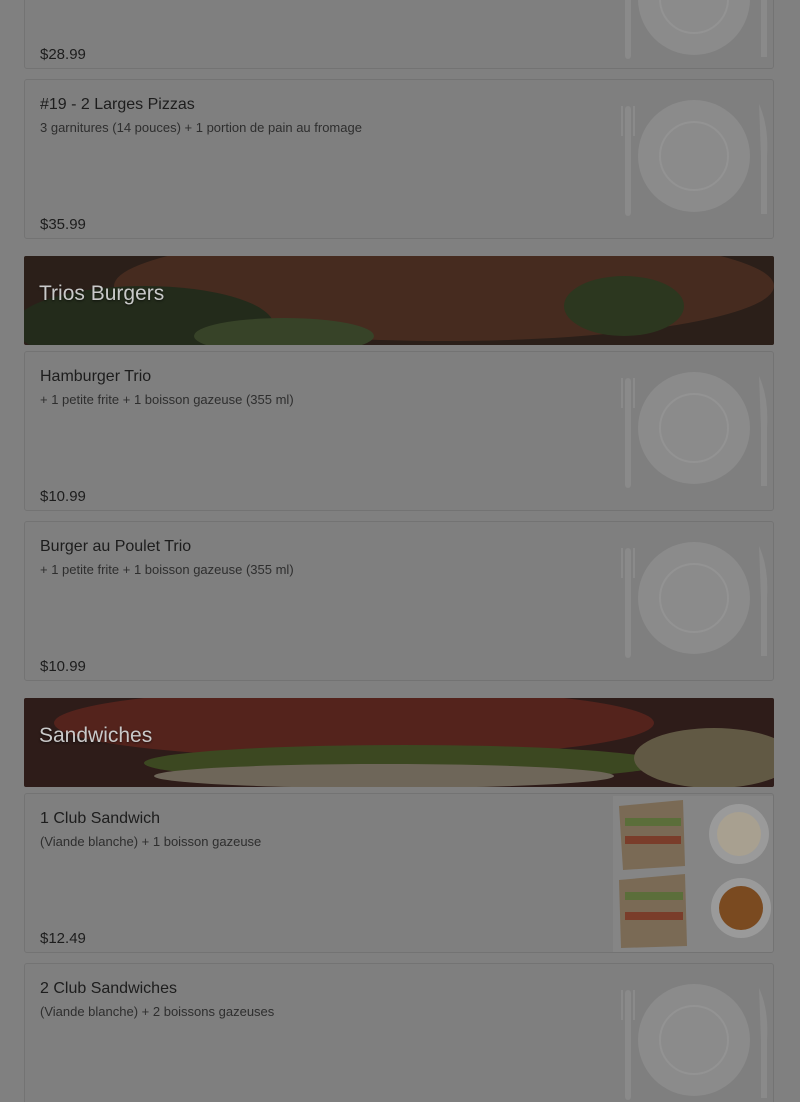  What do you see at coordinates (693, 874) in the screenshot?
I see `club-sandwich-photo` at bounding box center [693, 874].